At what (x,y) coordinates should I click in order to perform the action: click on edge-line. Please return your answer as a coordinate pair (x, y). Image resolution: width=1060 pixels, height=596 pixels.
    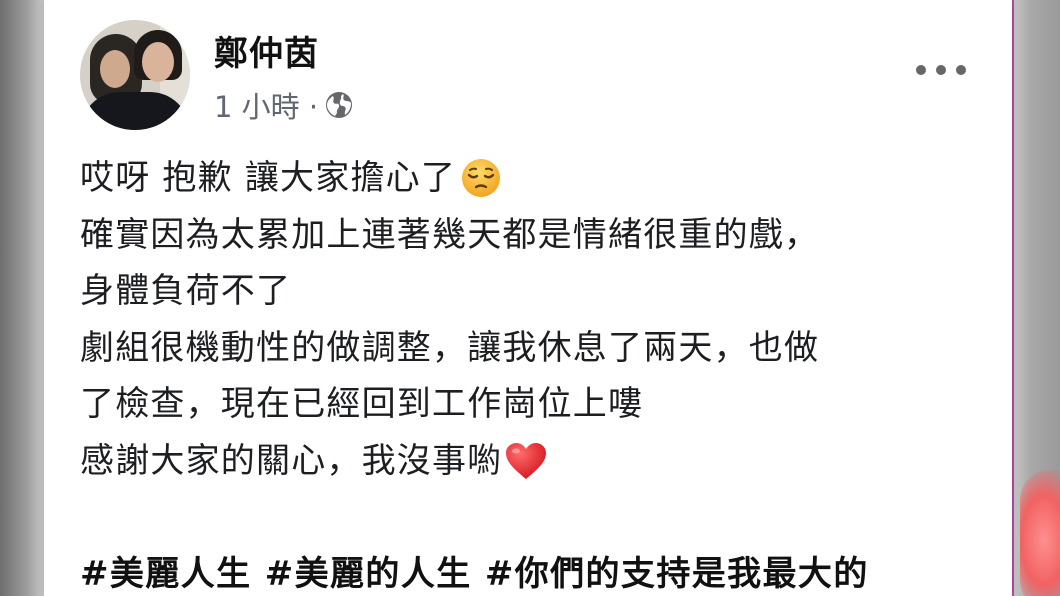
    Looking at the image, I should click on (1013, 298).